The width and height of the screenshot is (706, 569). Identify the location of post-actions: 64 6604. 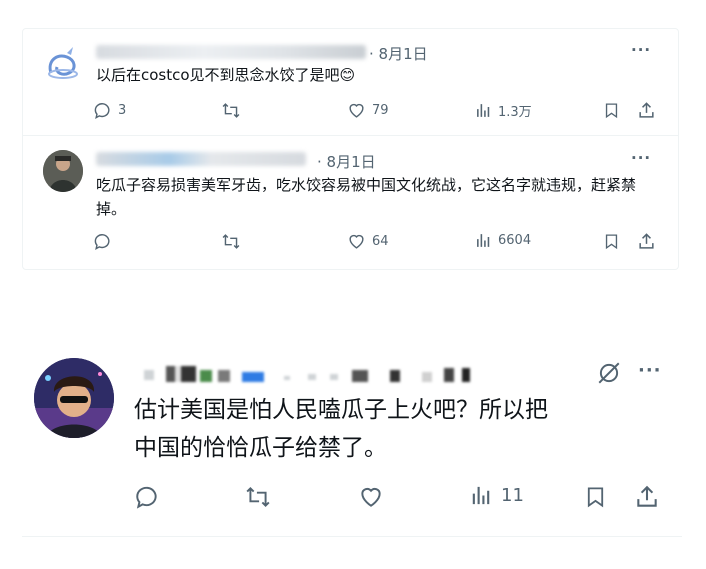
(350, 243).